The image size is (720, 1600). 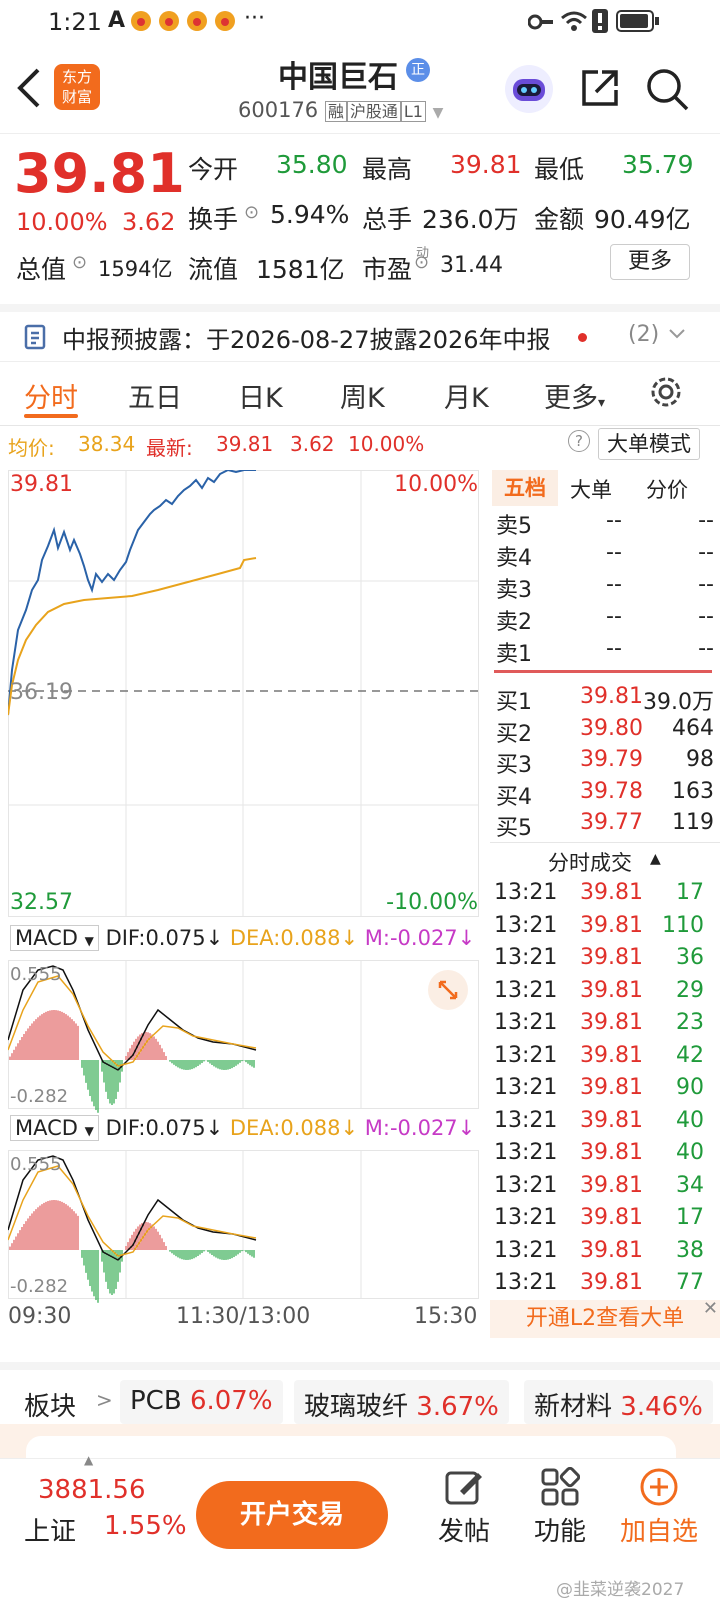 What do you see at coordinates (436, 484) in the screenshot?
I see `y-top-pct: 10.00%` at bounding box center [436, 484].